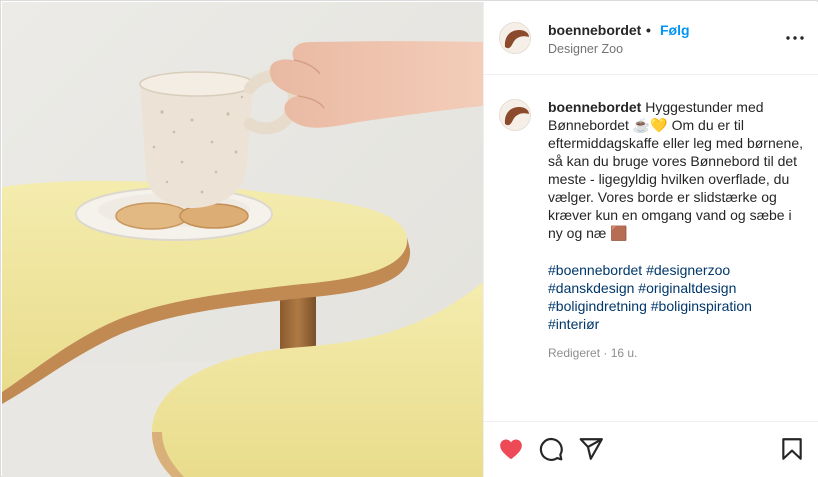  What do you see at coordinates (591, 288) in the screenshot?
I see `hashtag-link: #danskdesign` at bounding box center [591, 288].